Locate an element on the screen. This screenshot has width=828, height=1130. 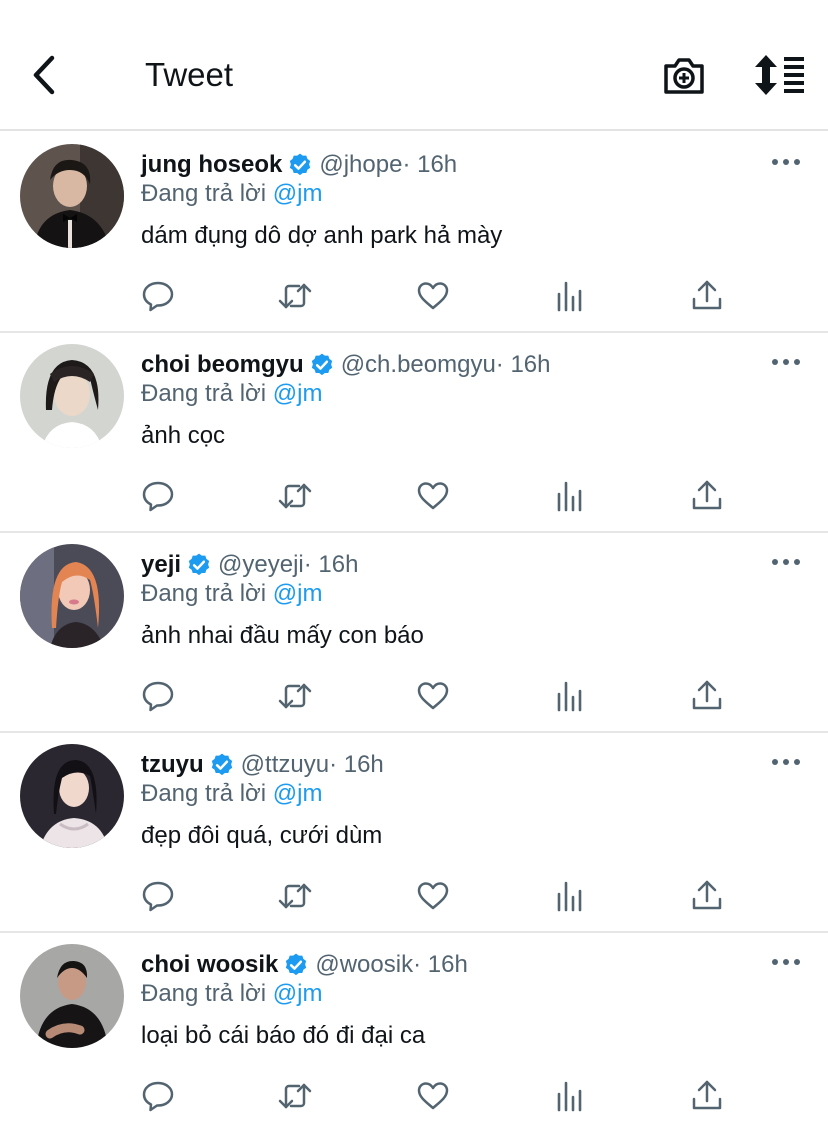
tweet-meta: tzuyu @ttzuyu · 16h is located at coordinates (262, 765).